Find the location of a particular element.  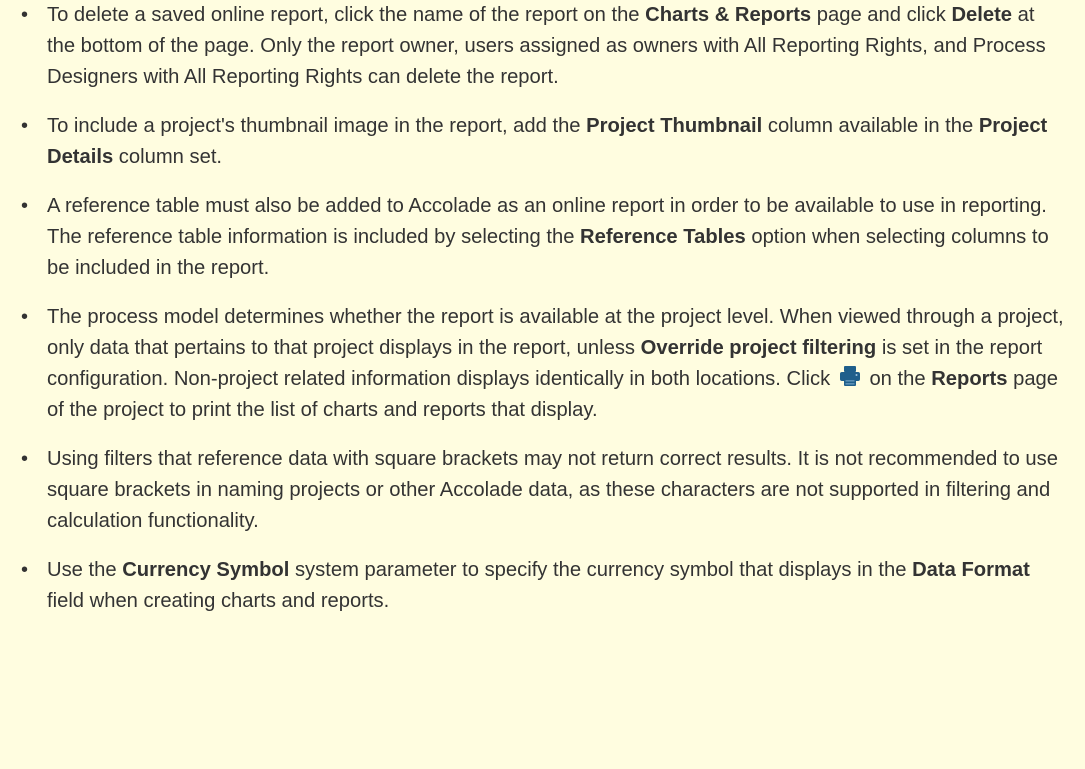

bold-term: Delete is located at coordinates (982, 15).